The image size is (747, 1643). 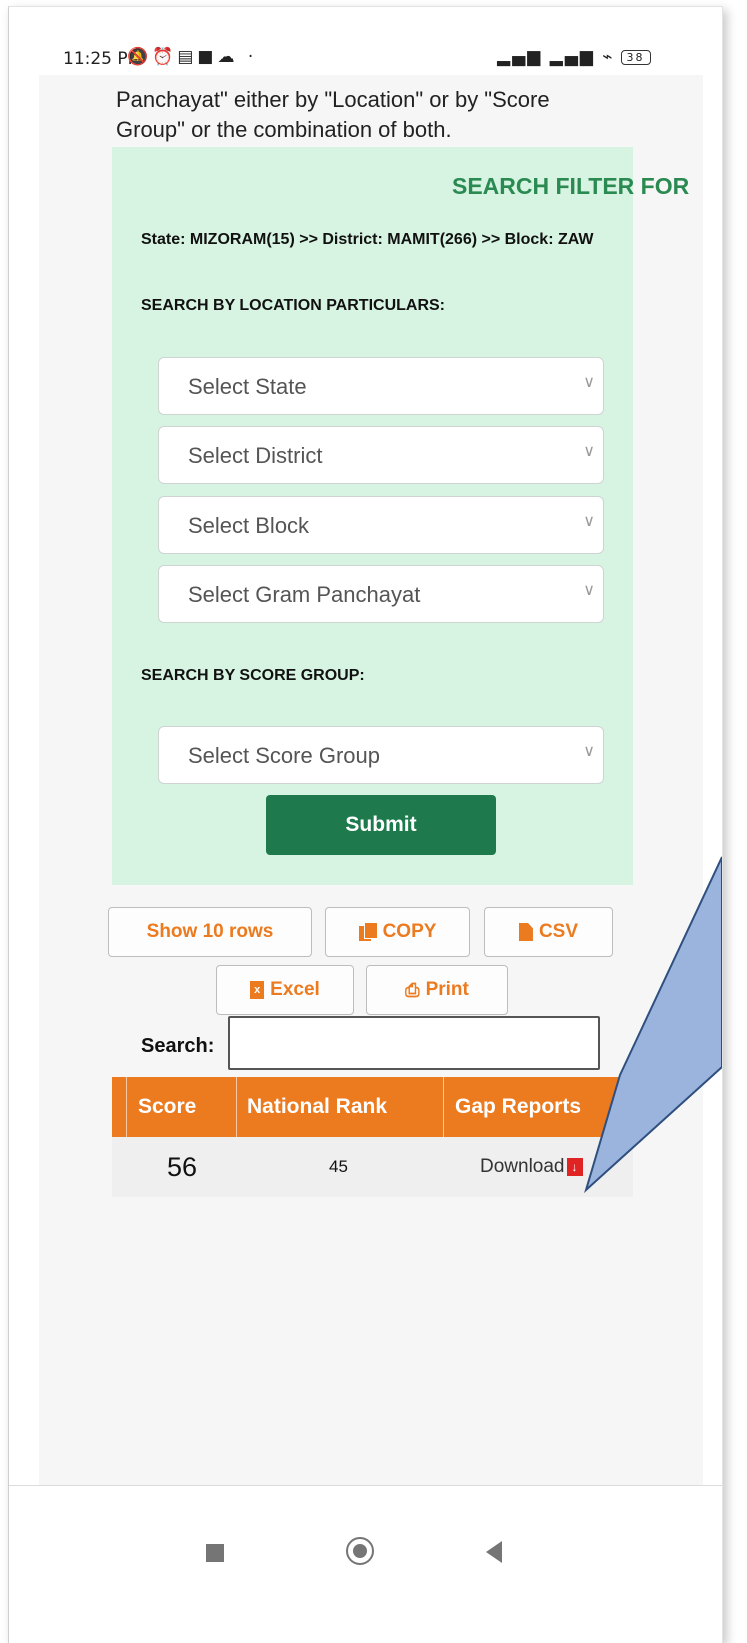 I want to click on print-button: ⎙ Print, so click(x=437, y=990).